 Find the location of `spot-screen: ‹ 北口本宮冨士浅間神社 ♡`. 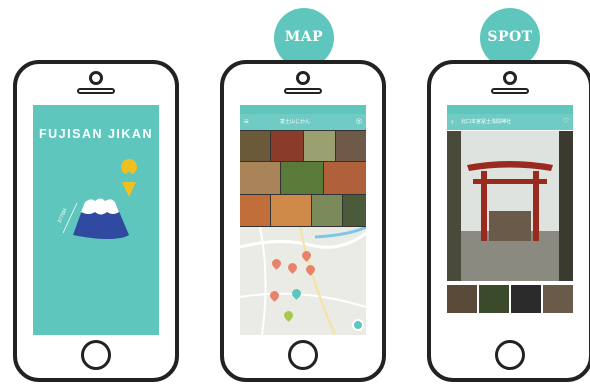

spot-screen: ‹ 北口本宮冨士浅間神社 ♡ is located at coordinates (510, 220).